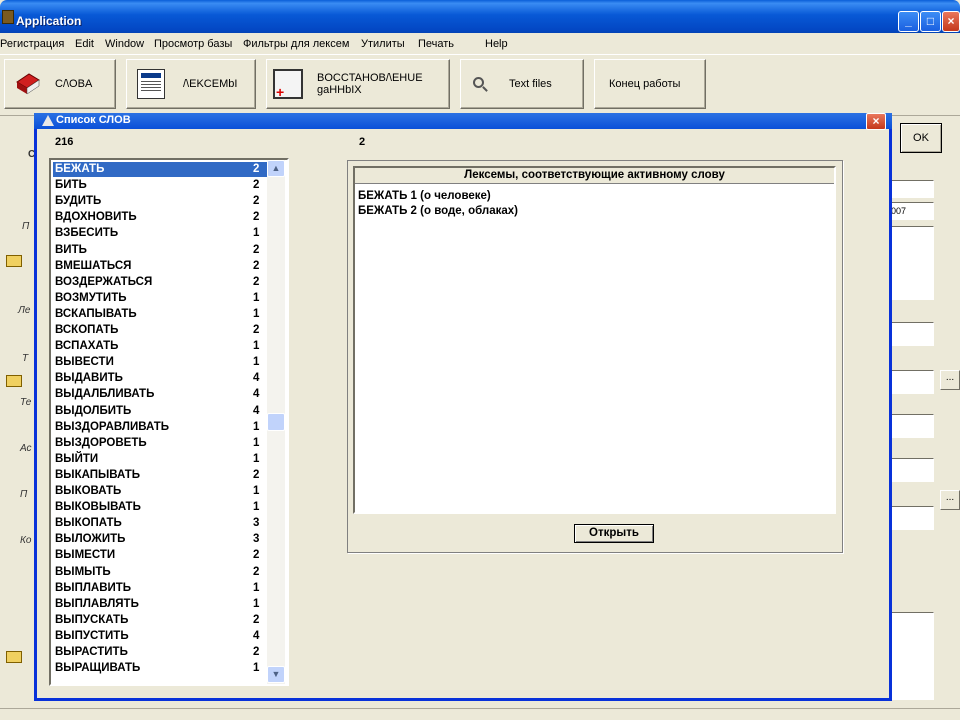 The image size is (960, 720). What do you see at coordinates (191, 84) in the screenshot?
I see `lexemes-button: /\EKCEMbI` at bounding box center [191, 84].